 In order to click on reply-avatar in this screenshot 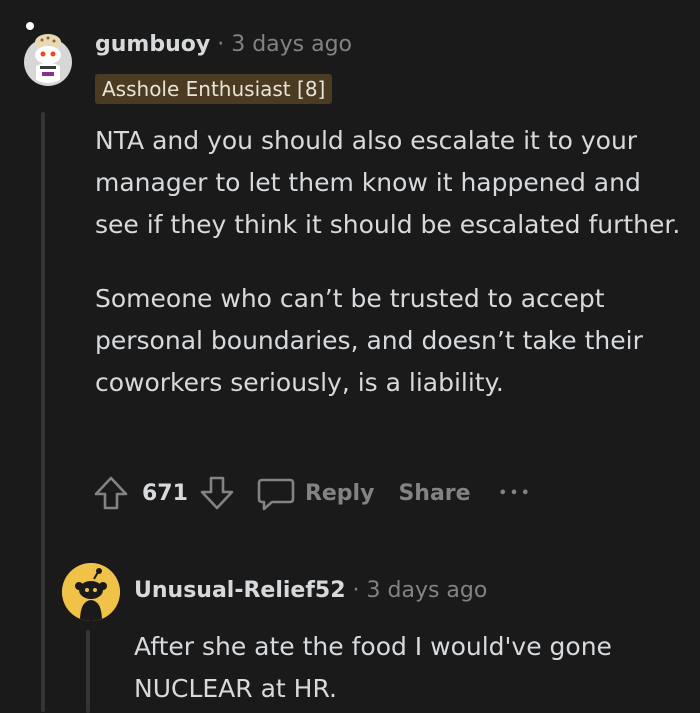, I will do `click(91, 592)`.